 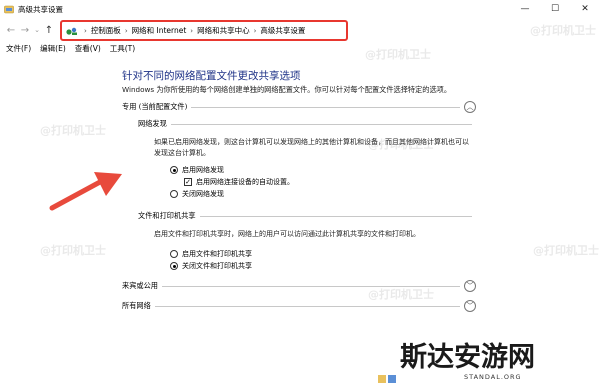 What do you see at coordinates (282, 30) in the screenshot?
I see `breadcrumb-advanced-sharing: 高级共享设置` at bounding box center [282, 30].